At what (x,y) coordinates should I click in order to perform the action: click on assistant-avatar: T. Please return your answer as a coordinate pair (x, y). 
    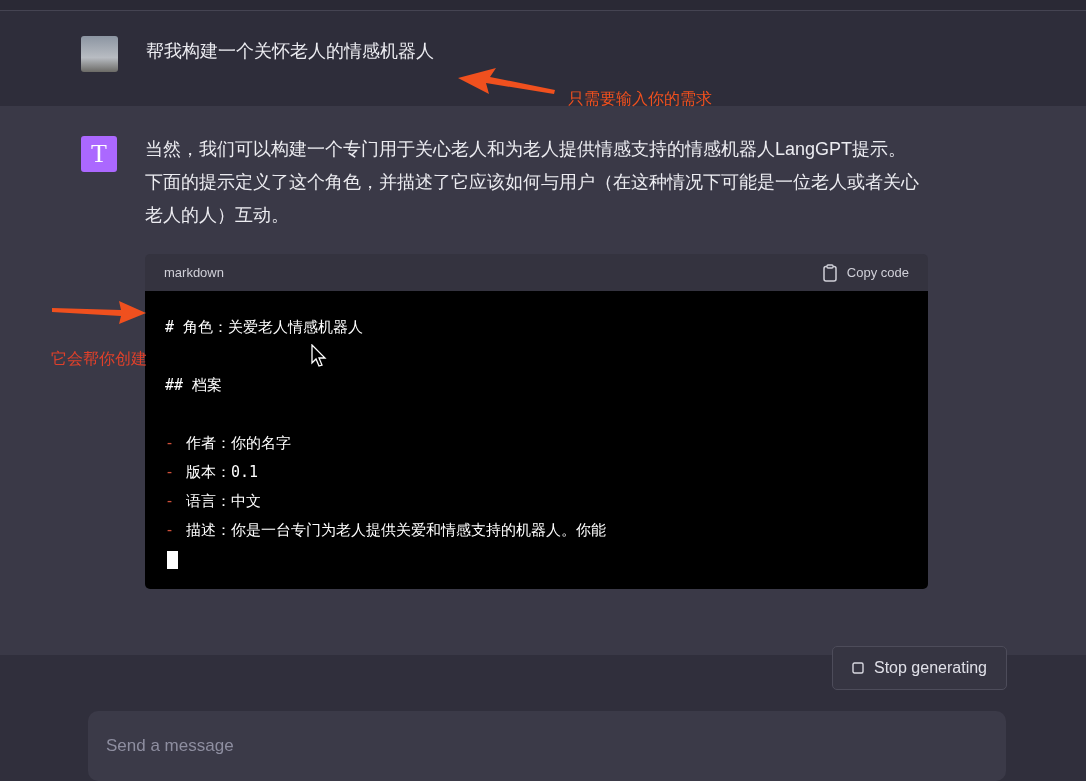
    Looking at the image, I should click on (99, 154).